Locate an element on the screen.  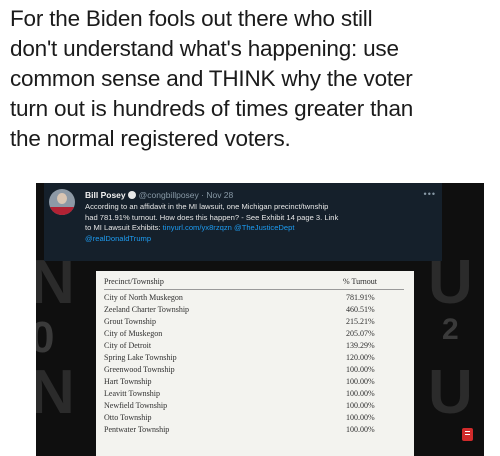
turnout-cell: 205.07% is located at coordinates (360, 333).